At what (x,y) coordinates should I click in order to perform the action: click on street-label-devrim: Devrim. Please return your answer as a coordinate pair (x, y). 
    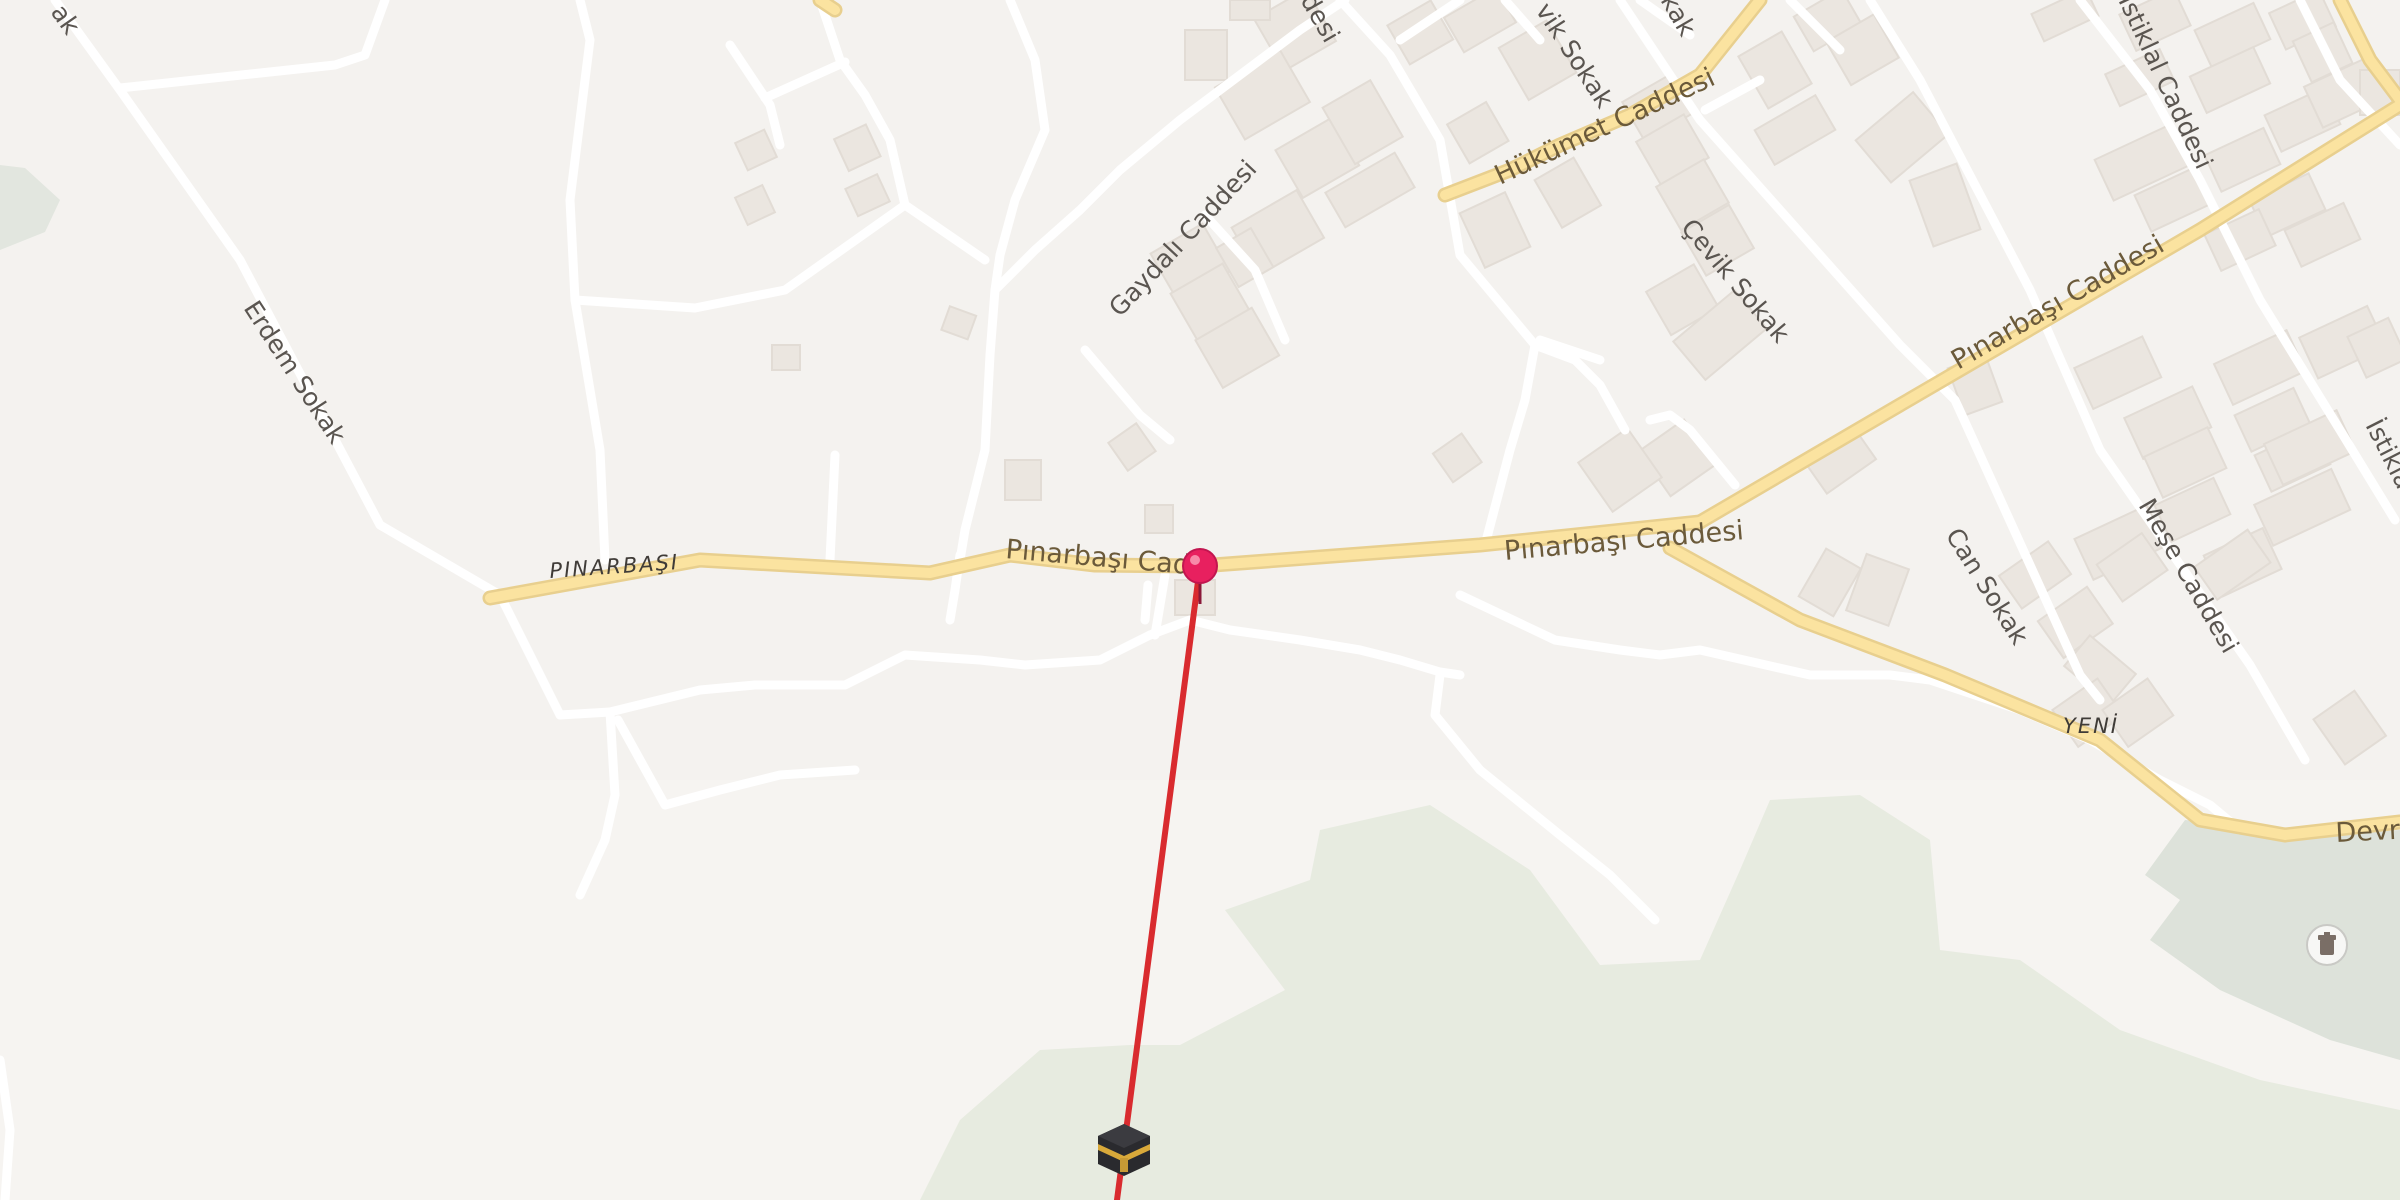
    Looking at the image, I should click on (2367, 831).